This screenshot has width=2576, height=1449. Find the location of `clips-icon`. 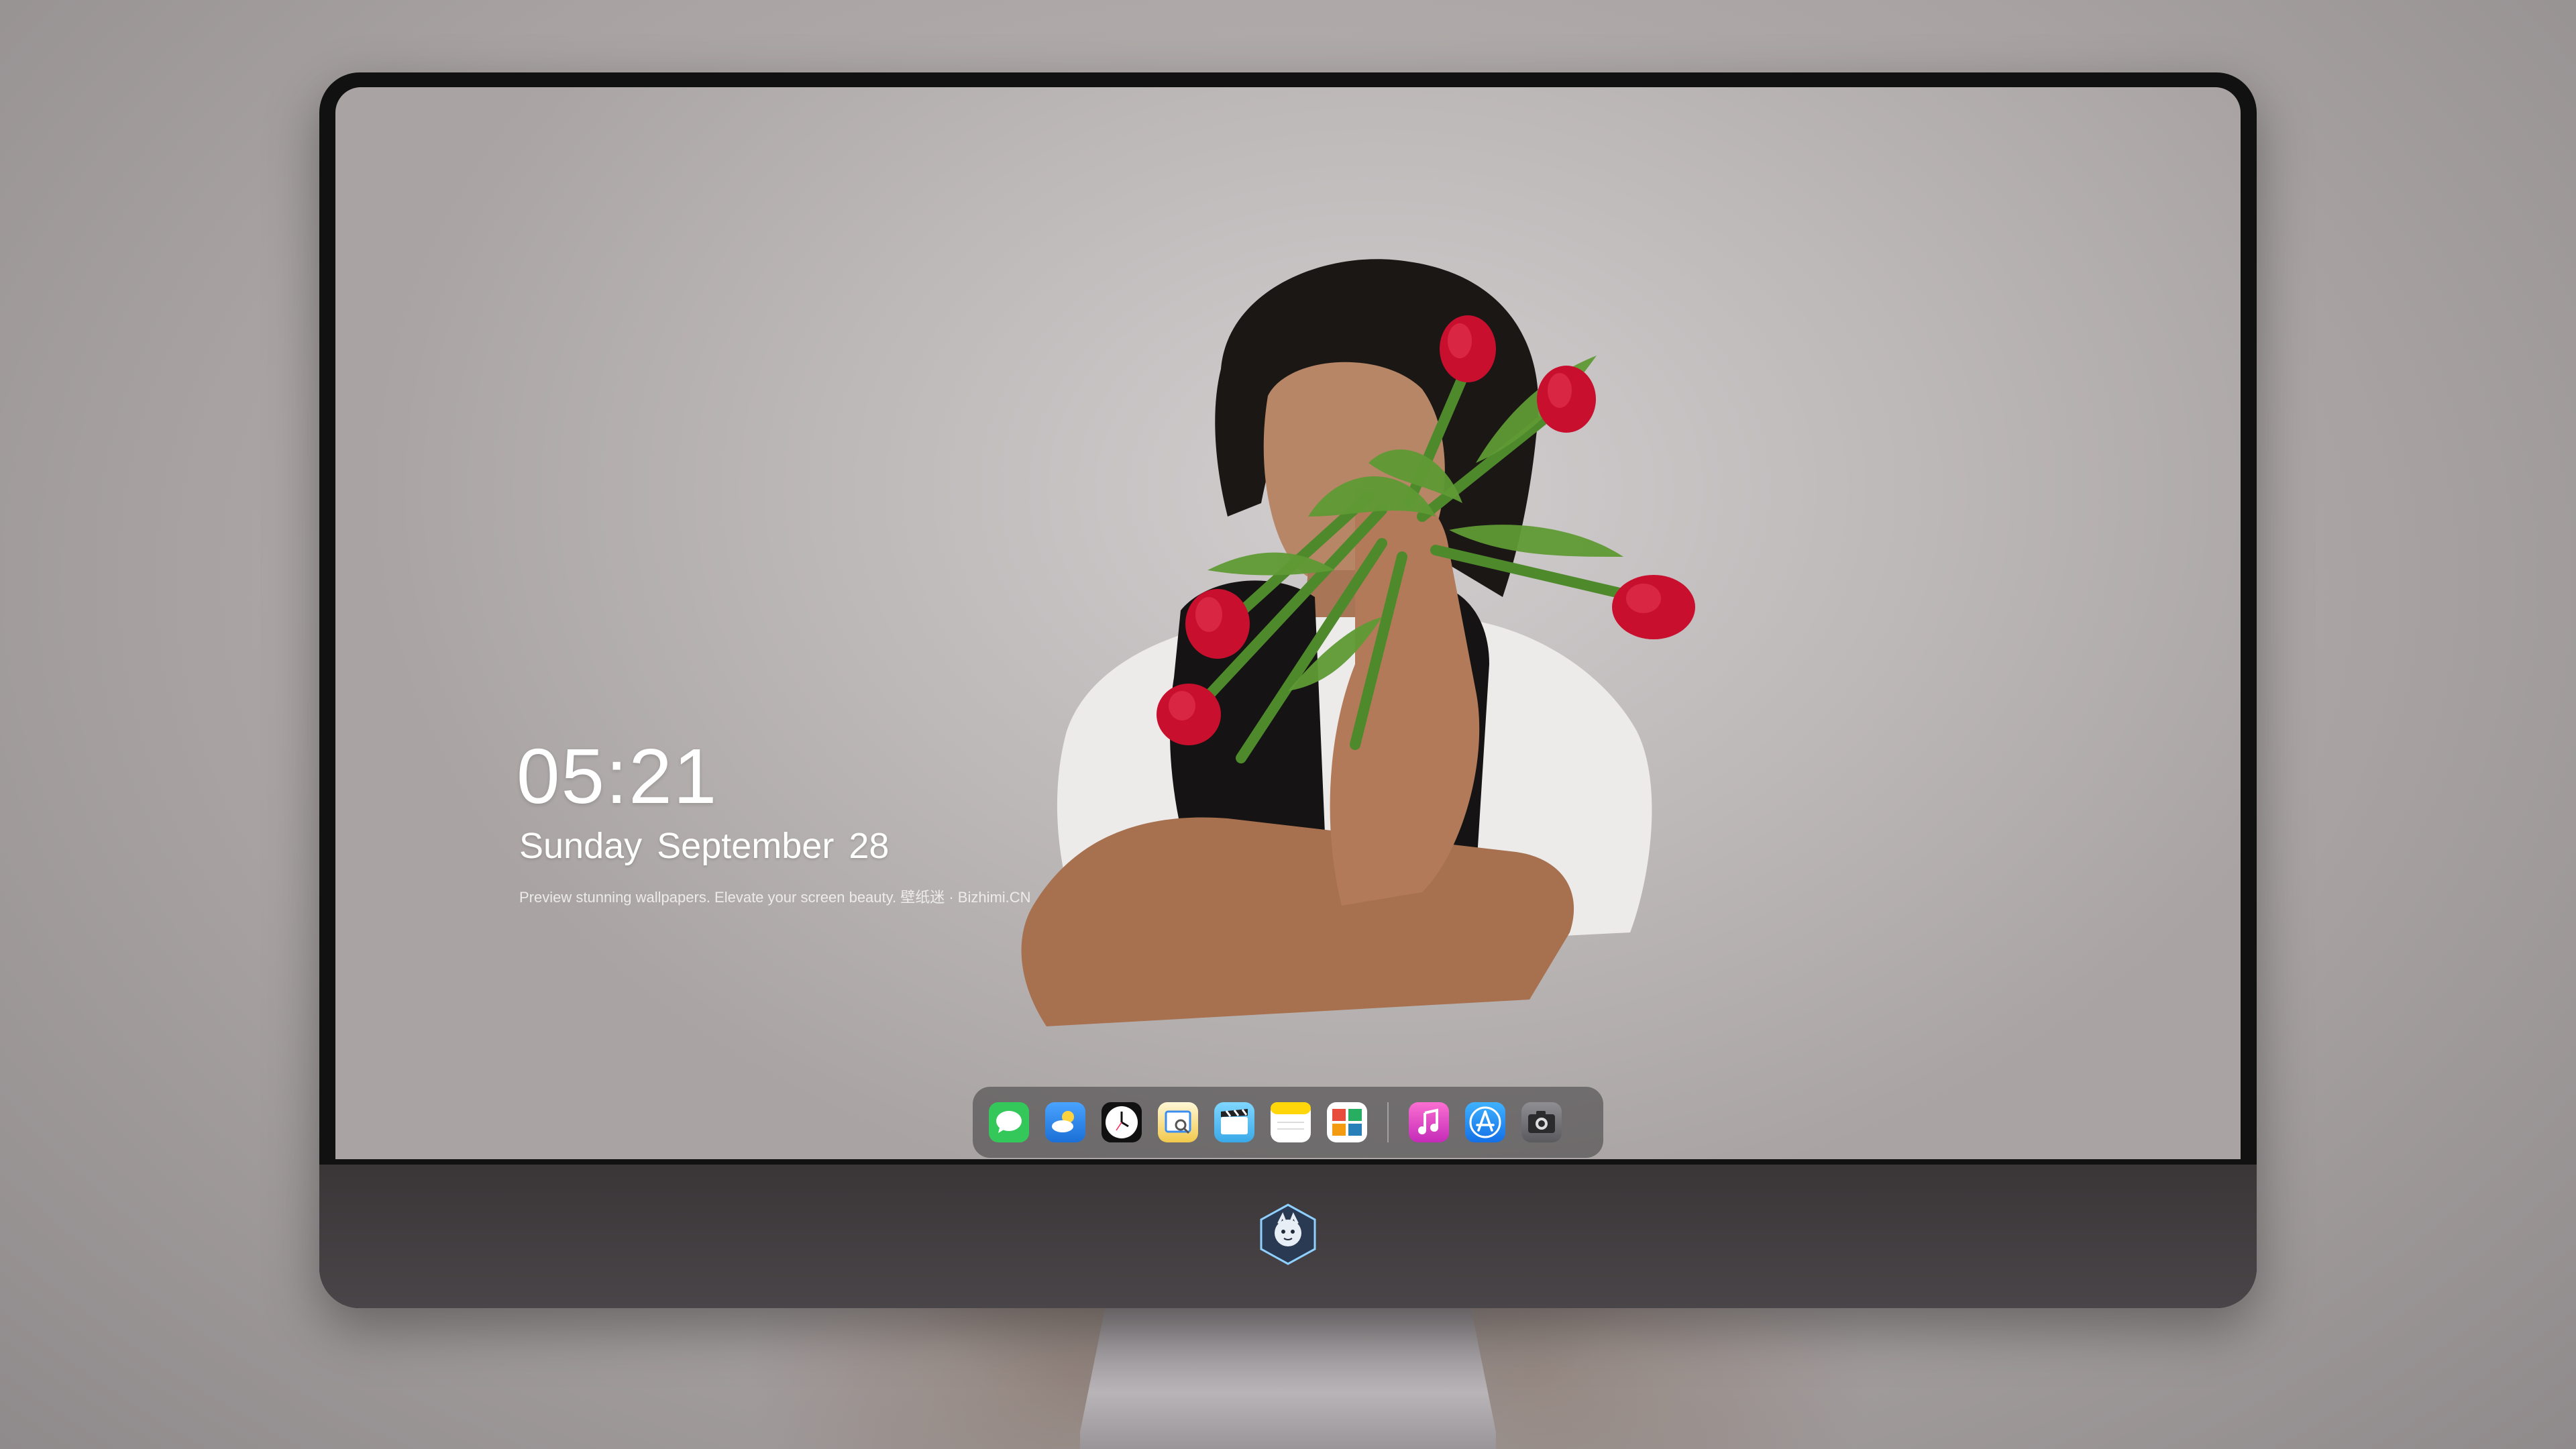

clips-icon is located at coordinates (1234, 1122).